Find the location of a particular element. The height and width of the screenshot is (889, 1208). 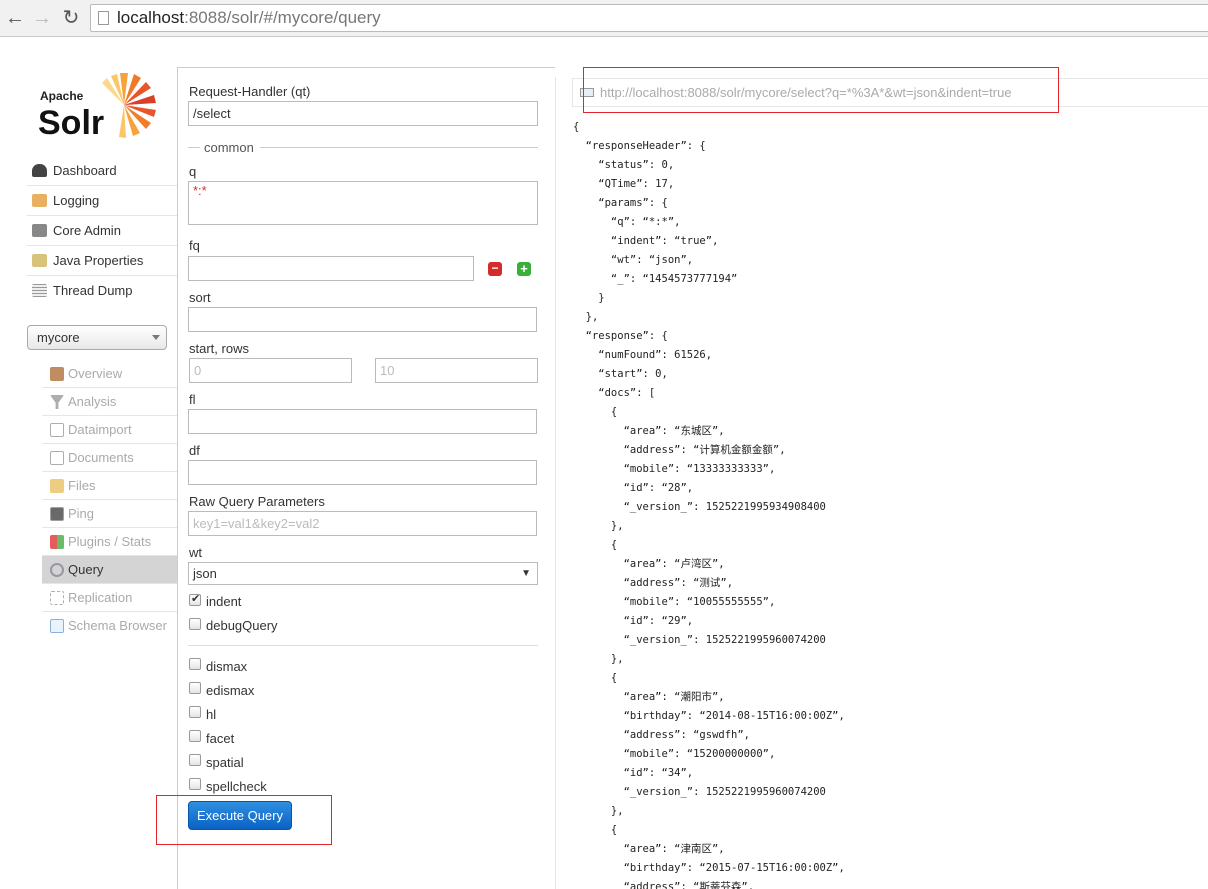

core-nav-schema-browser: Schema Browser is located at coordinates (109, 626).